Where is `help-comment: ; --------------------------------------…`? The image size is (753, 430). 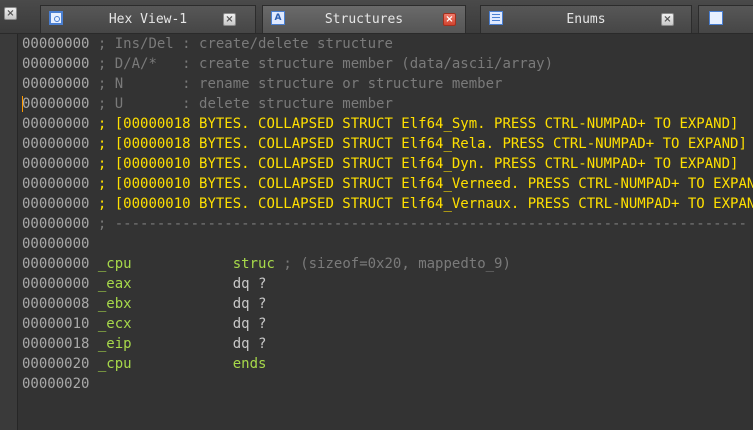
help-comment: ; --------------------------------------… is located at coordinates (418, 224).